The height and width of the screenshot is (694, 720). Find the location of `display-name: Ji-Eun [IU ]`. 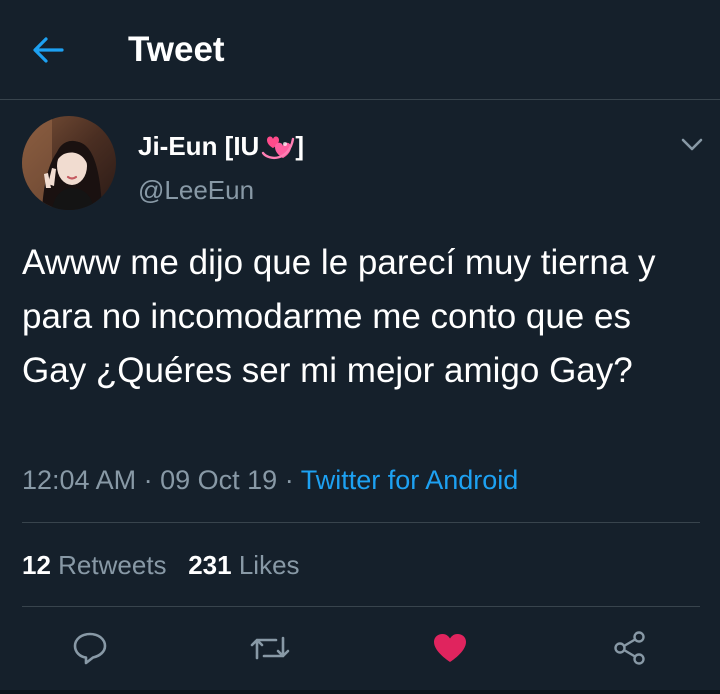

display-name: Ji-Eun [IU ] is located at coordinates (221, 146).